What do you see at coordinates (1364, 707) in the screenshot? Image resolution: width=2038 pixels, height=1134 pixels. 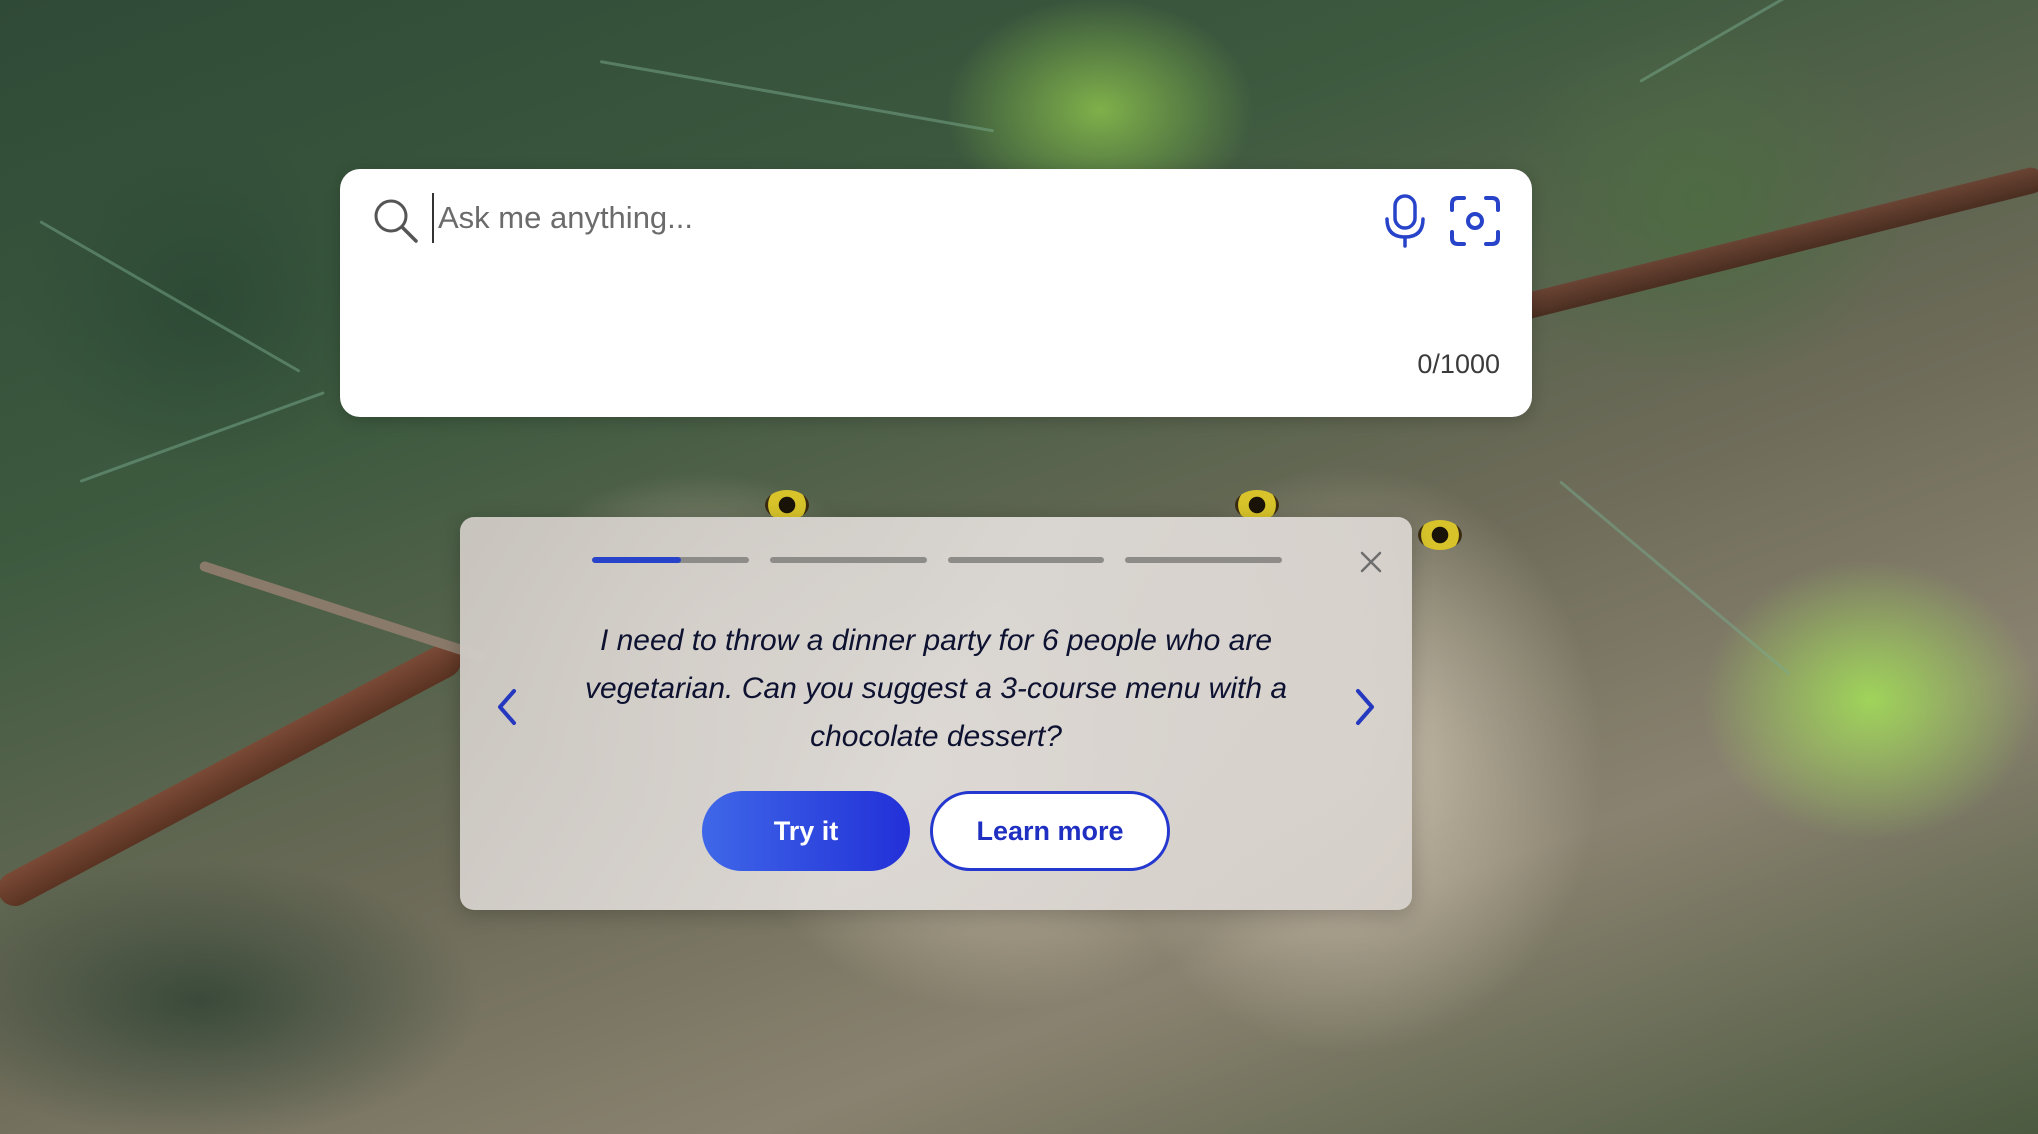 I see `chevron-right-icon` at bounding box center [1364, 707].